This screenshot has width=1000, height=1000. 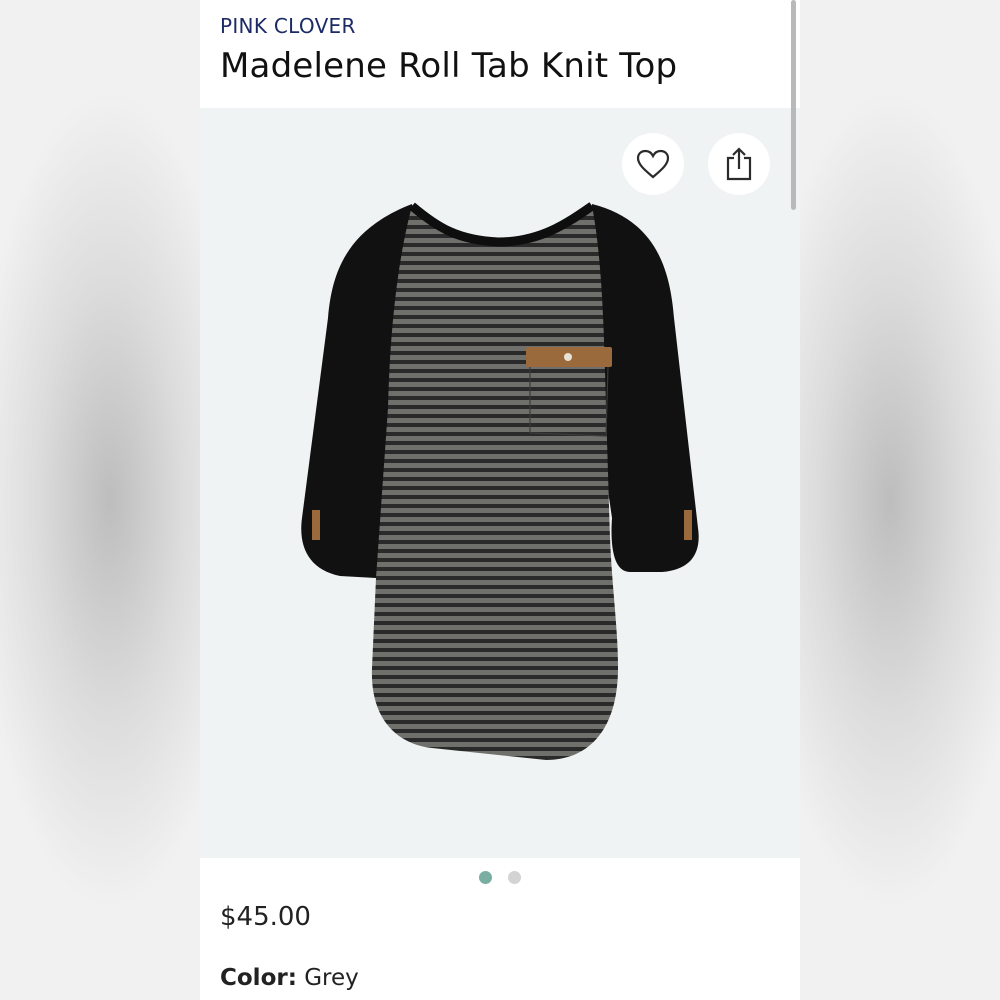 What do you see at coordinates (514, 877) in the screenshot?
I see `carousel-dot` at bounding box center [514, 877].